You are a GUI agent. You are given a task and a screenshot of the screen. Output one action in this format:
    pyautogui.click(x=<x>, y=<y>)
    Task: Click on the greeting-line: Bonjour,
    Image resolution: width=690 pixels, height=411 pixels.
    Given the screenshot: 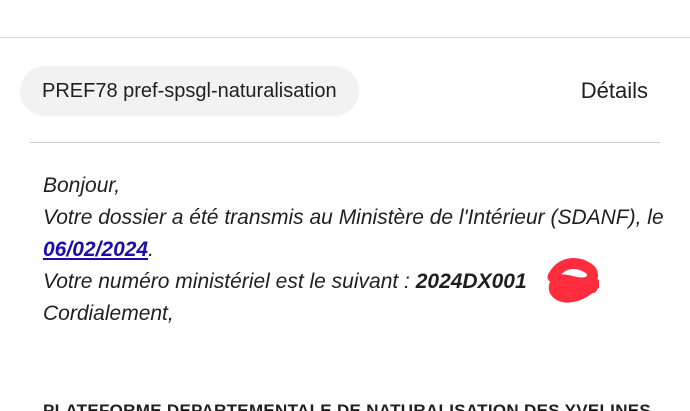 What is the action you would take?
    pyautogui.click(x=82, y=185)
    